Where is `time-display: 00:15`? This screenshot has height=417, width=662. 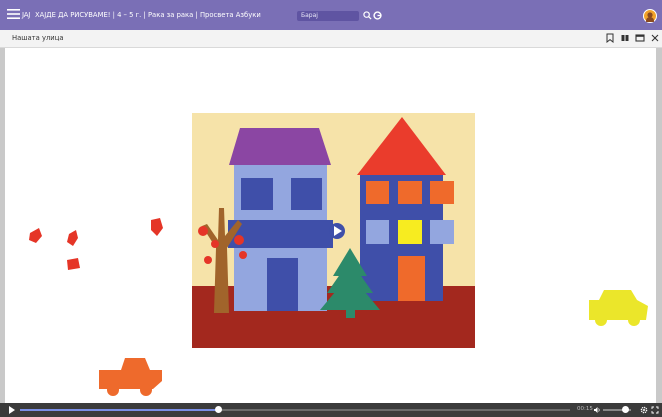
time-display: 00:15 is located at coordinates (585, 409).